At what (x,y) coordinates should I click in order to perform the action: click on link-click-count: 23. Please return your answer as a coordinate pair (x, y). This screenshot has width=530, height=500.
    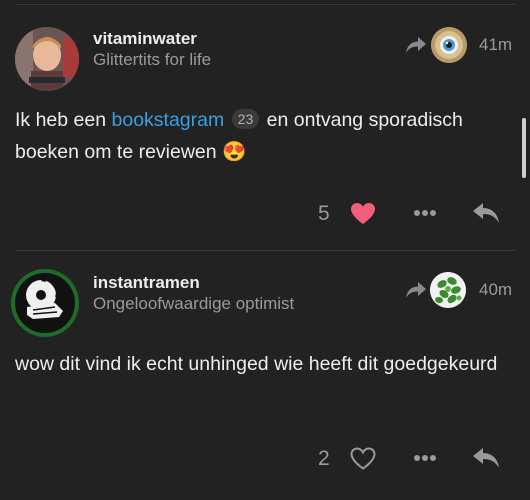
    Looking at the image, I should click on (245, 119).